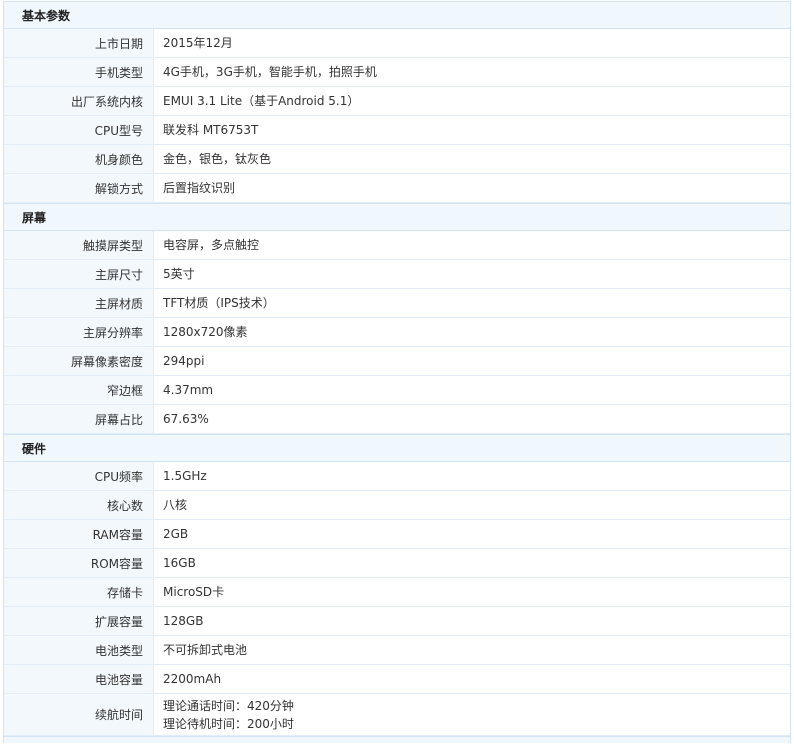 The height and width of the screenshot is (744, 794). I want to click on section-header-screen: 屏幕, so click(397, 217).